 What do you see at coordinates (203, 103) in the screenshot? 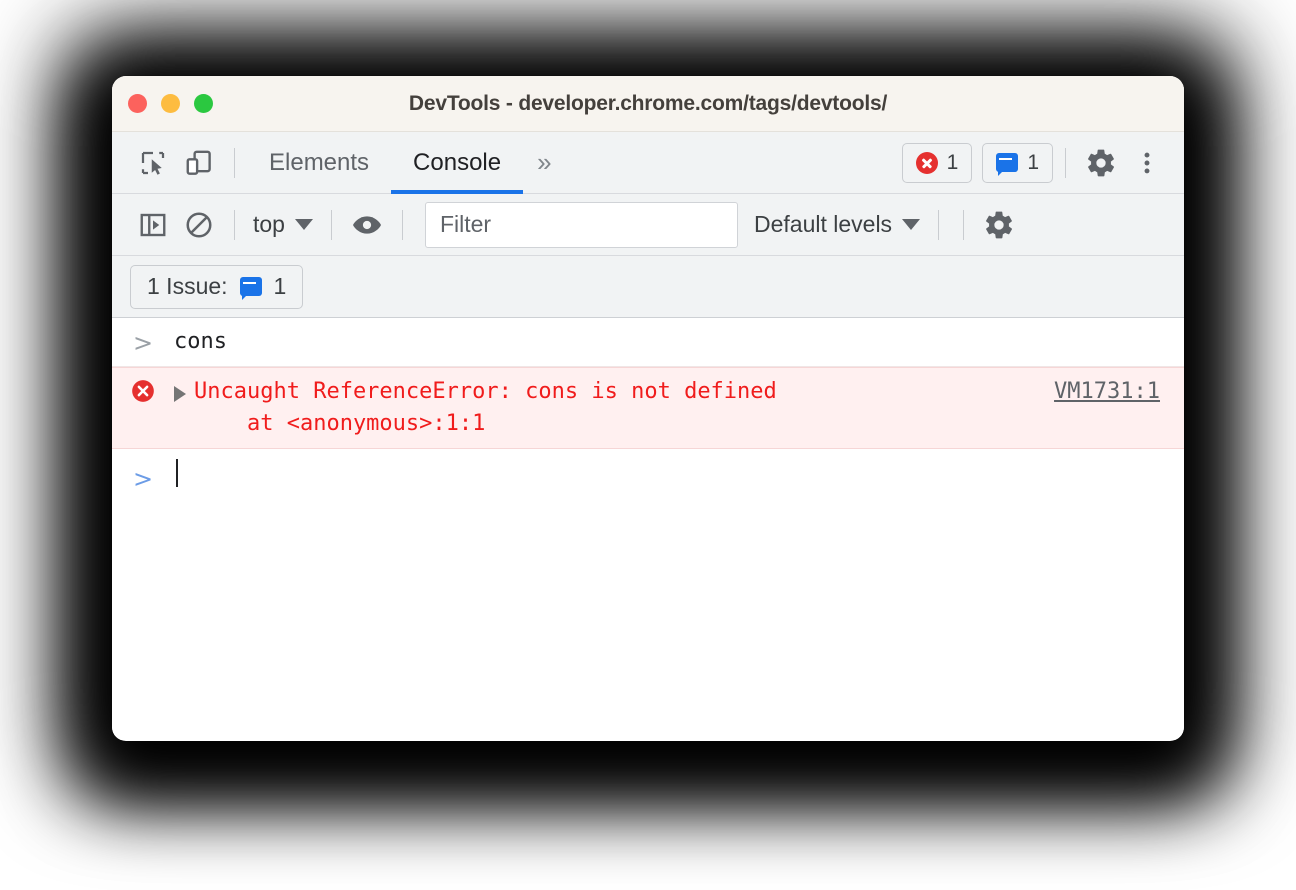
I see `maximize-window-button` at bounding box center [203, 103].